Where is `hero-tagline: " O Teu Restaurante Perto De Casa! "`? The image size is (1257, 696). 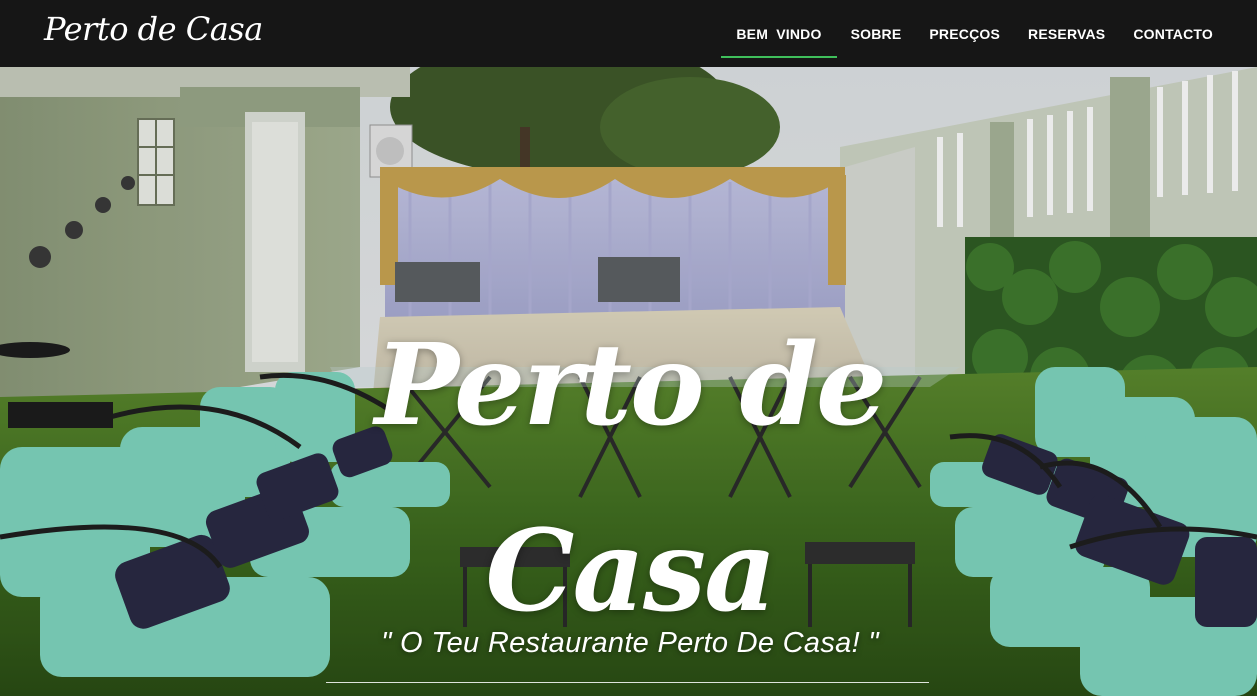
hero-tagline: " O Teu Restaurante Perto De Casa! " is located at coordinates (630, 643).